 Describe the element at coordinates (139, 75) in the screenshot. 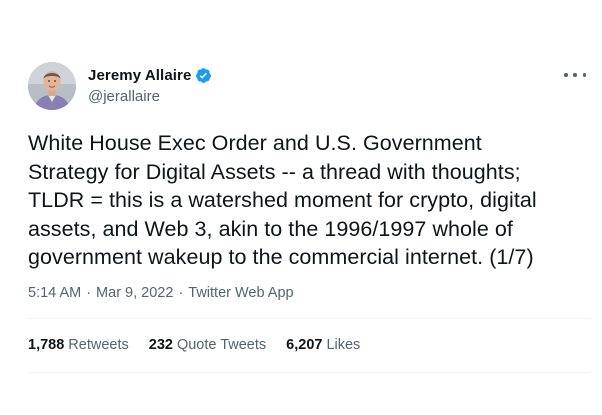

I see `author-display-name: Jeremy Allaire` at that location.